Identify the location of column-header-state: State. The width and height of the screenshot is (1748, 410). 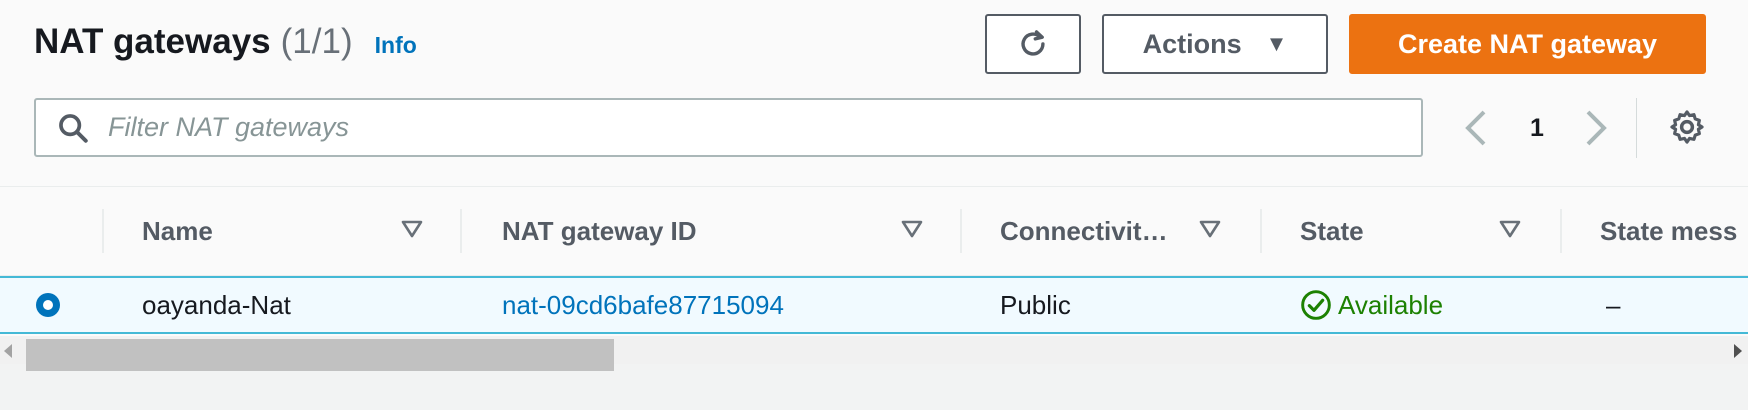
(1420, 231).